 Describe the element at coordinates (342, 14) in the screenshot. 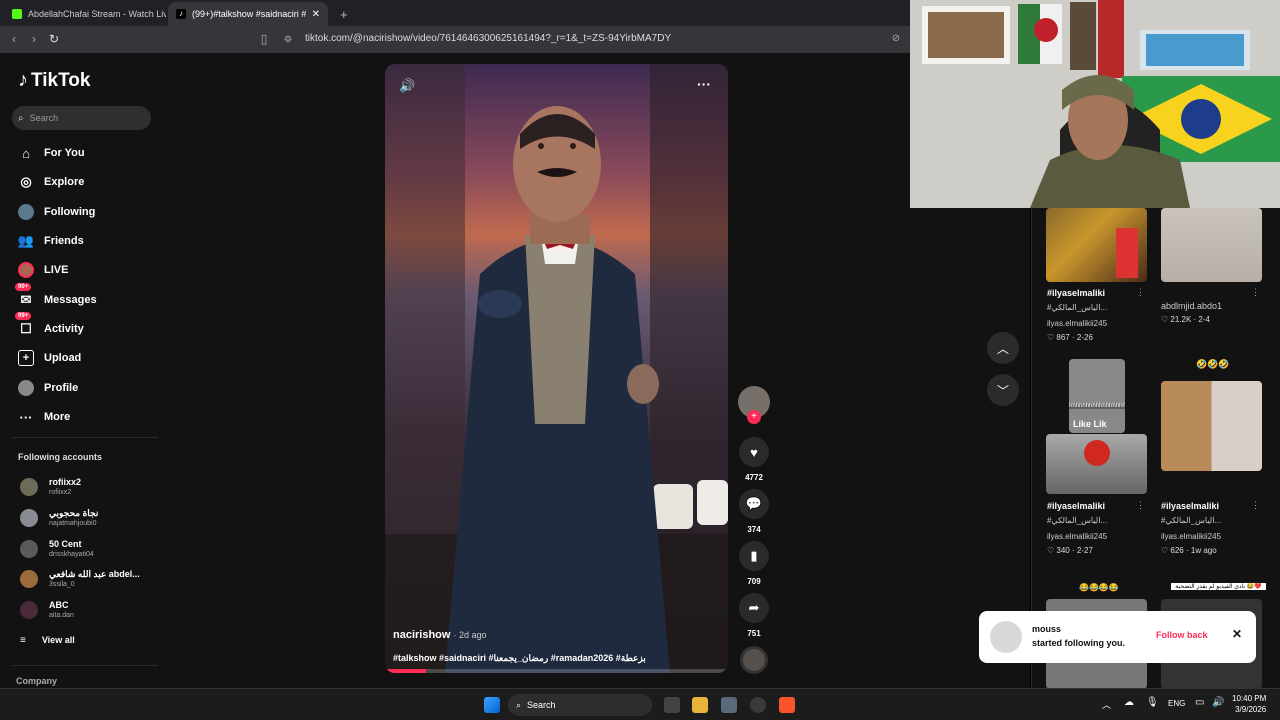

I see `new-tab-button: +` at that location.